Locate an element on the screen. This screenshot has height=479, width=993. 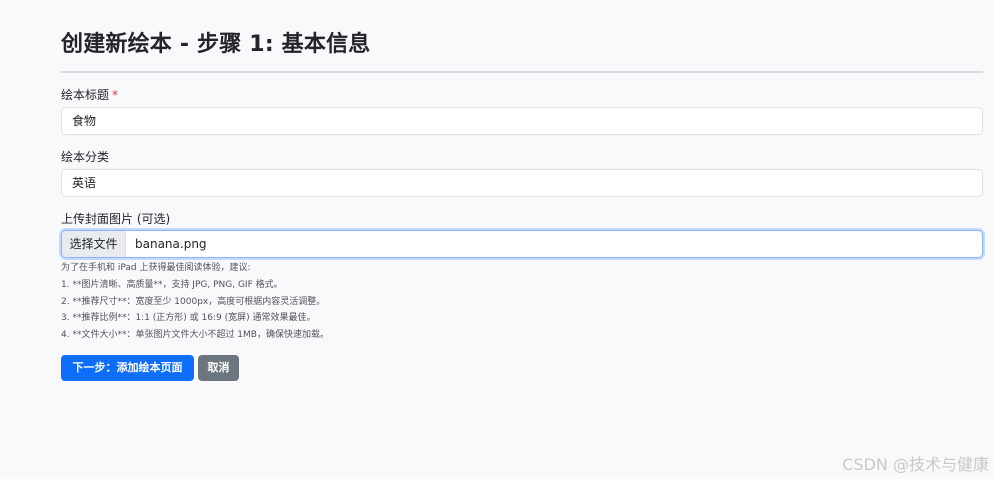
title-label: 绘本标题 * is located at coordinates (89, 94).